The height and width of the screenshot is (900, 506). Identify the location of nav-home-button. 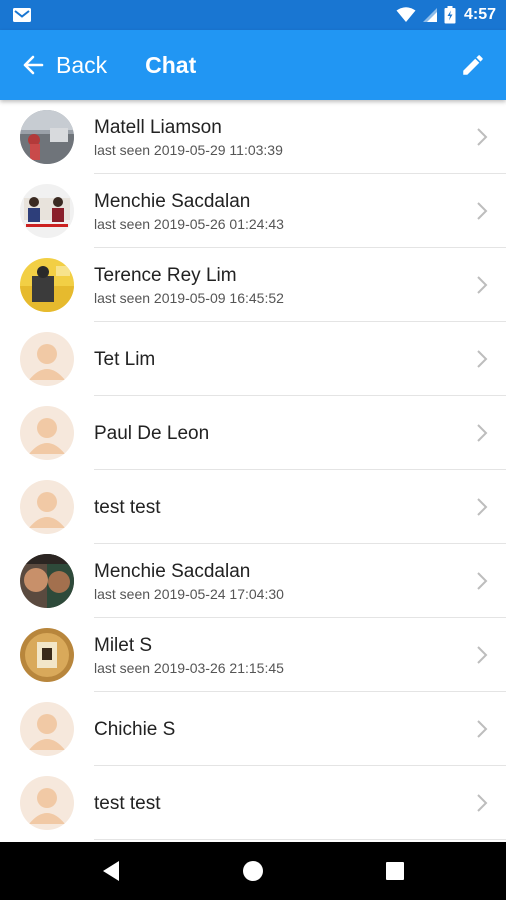
(253, 871).